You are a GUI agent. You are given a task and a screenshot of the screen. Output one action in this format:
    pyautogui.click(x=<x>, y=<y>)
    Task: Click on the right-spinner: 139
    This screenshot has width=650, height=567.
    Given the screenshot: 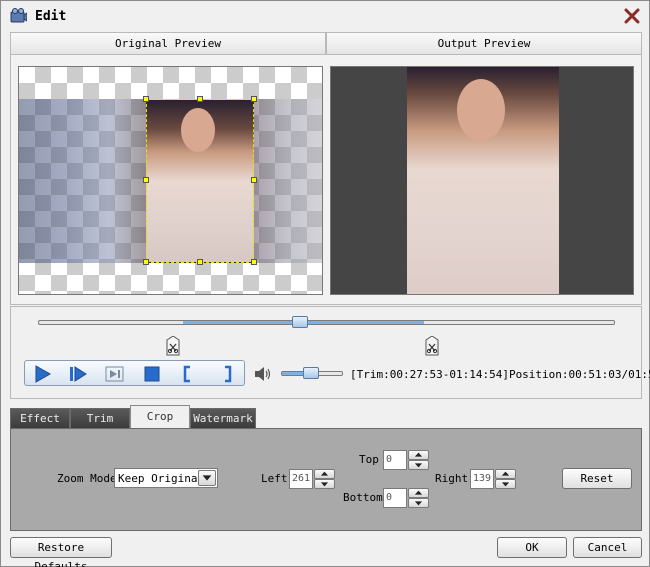 What is the action you would take?
    pyautogui.click(x=494, y=479)
    